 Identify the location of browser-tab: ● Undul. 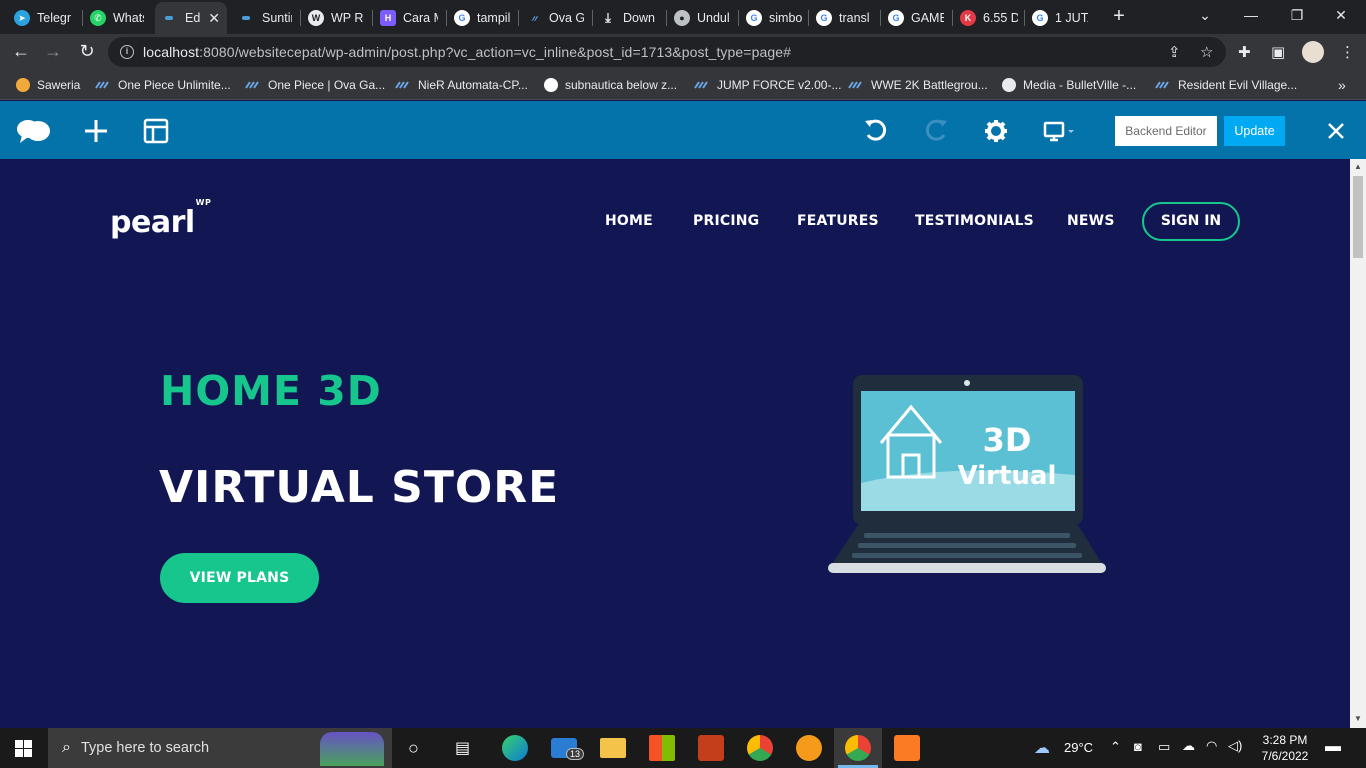
(702, 18).